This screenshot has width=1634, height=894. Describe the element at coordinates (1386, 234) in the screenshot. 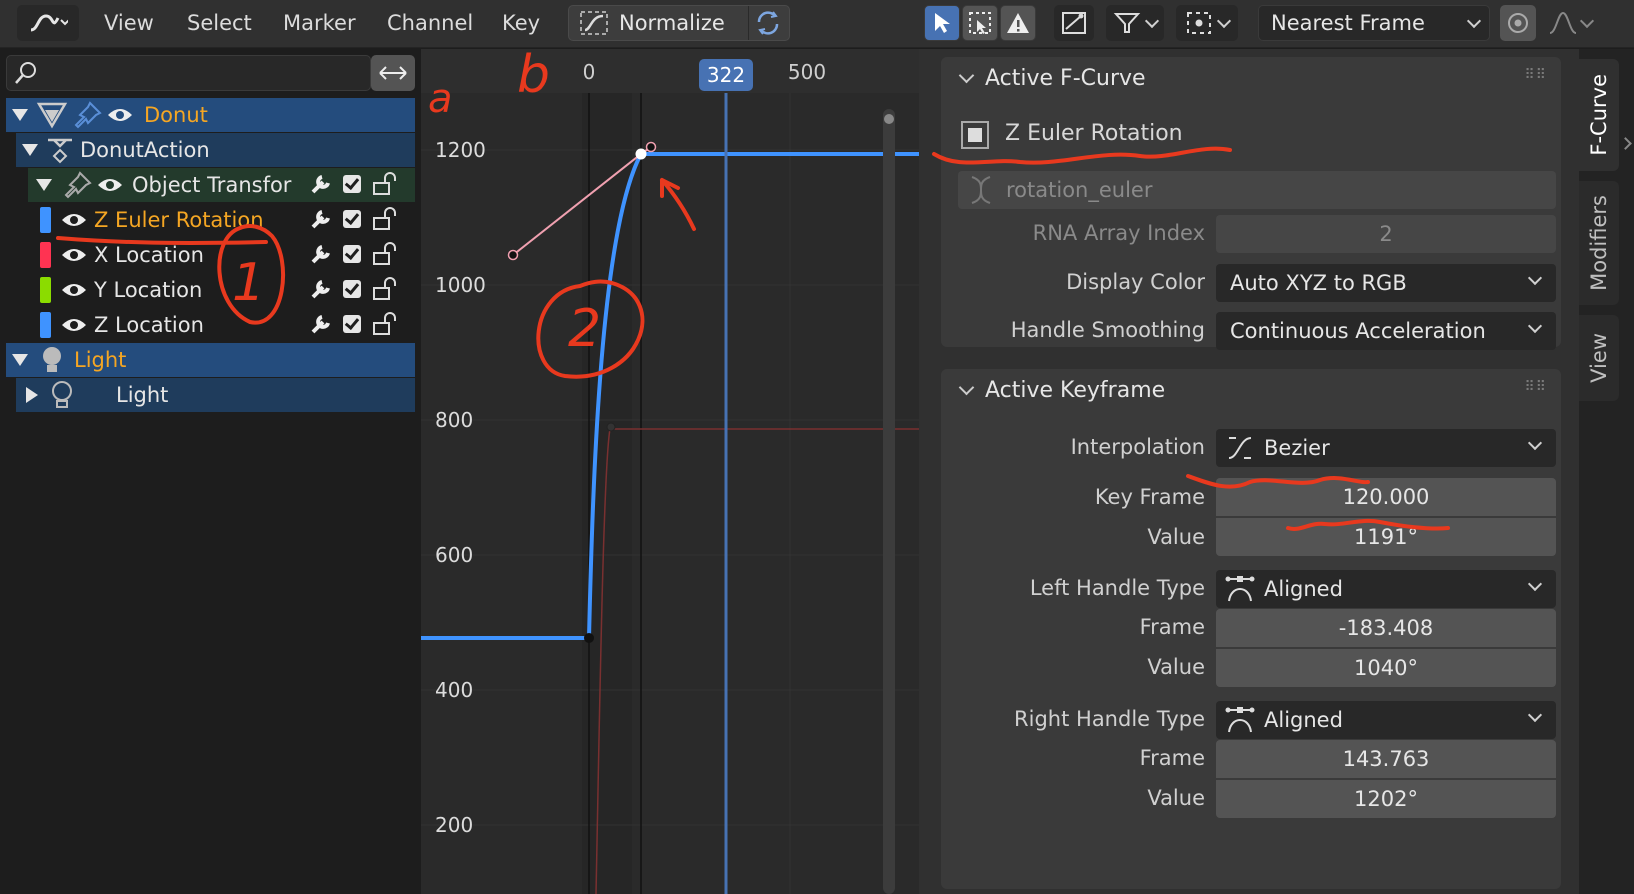

I see `rna-index-field: 2` at that location.